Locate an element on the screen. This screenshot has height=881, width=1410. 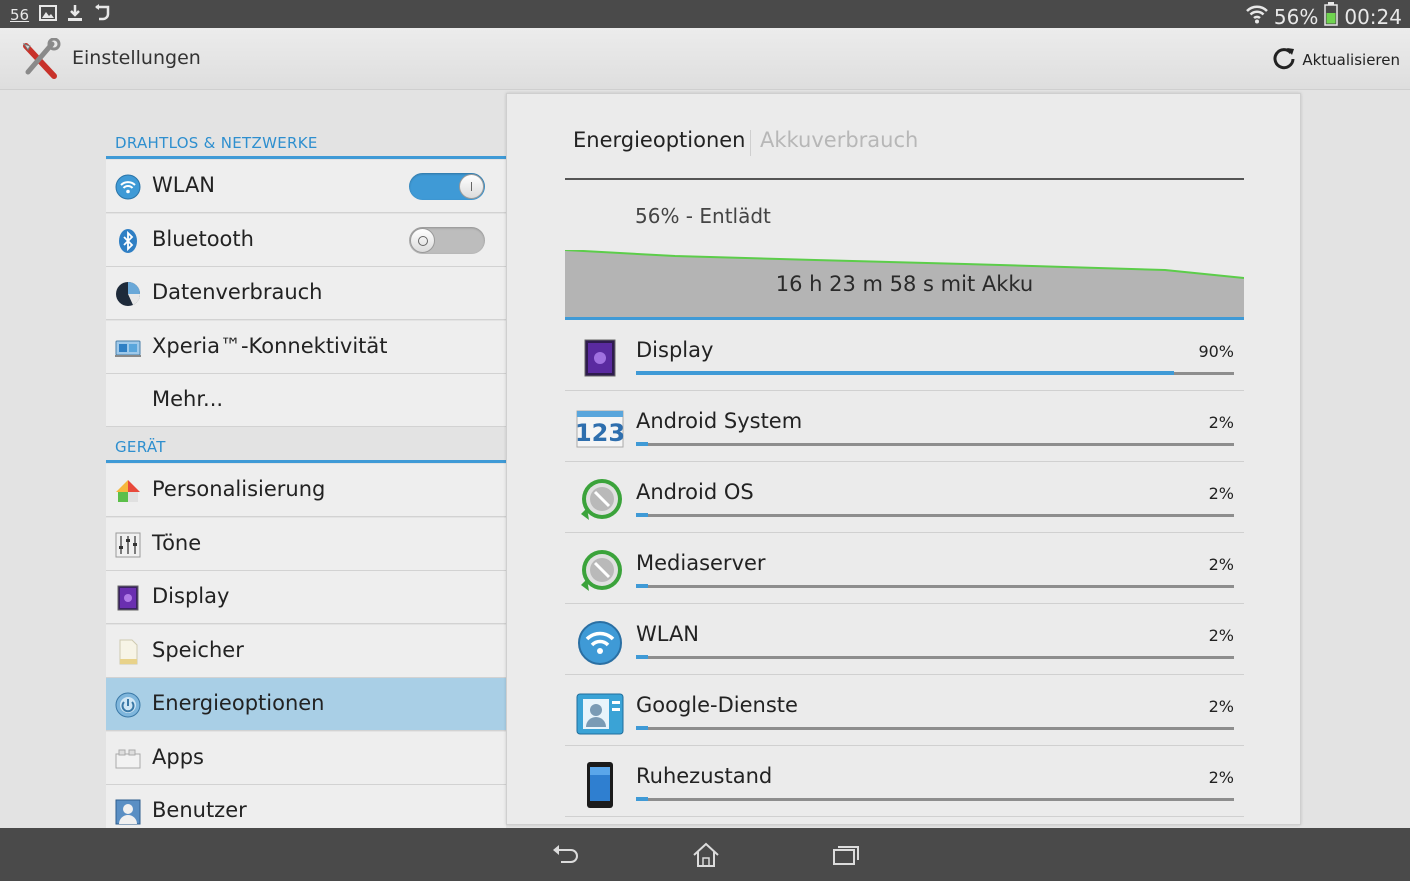
usage-name: Android OS is located at coordinates (695, 492).